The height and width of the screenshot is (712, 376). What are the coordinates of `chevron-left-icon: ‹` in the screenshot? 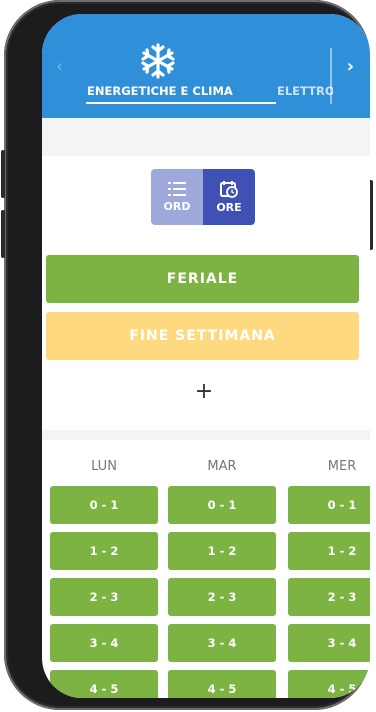 It's located at (59, 67).